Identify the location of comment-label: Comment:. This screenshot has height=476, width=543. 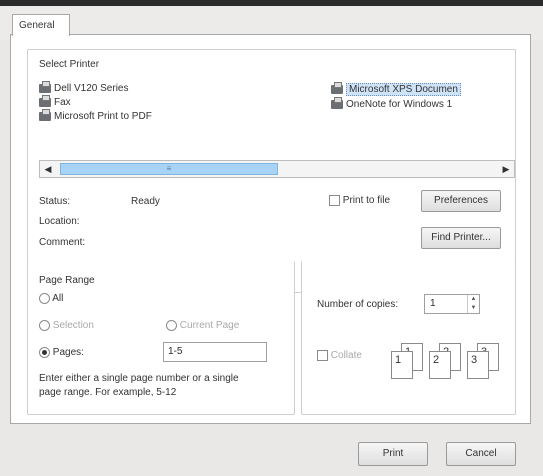
(62, 242).